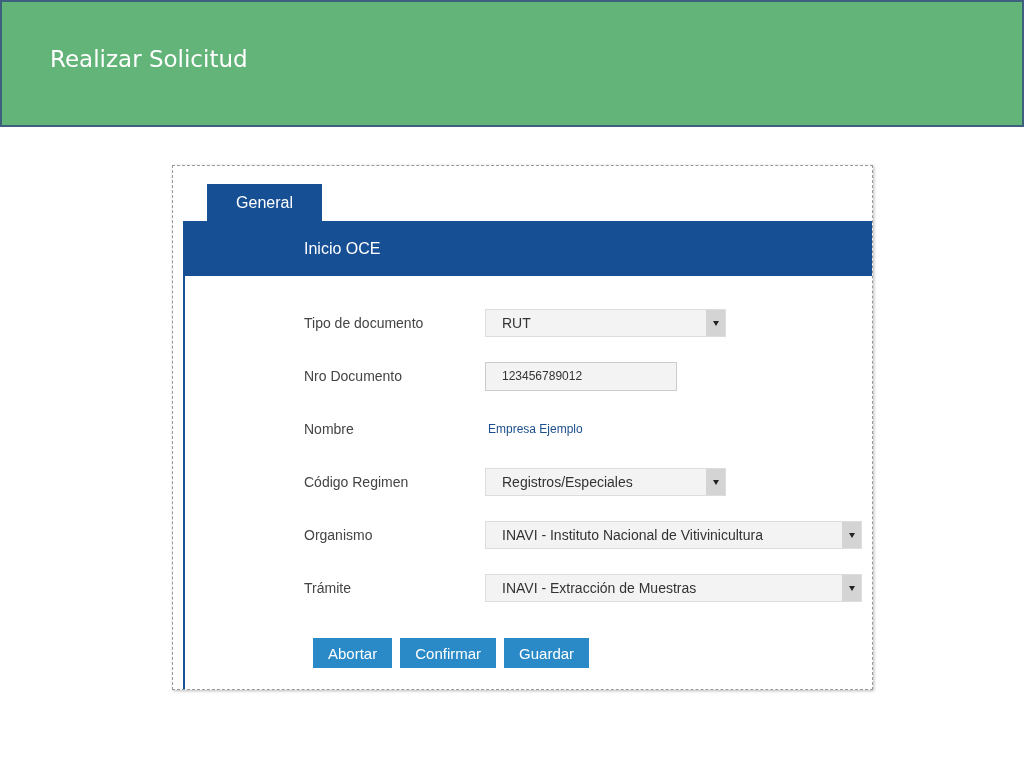  I want to click on field-label: Organismo, so click(339, 535).